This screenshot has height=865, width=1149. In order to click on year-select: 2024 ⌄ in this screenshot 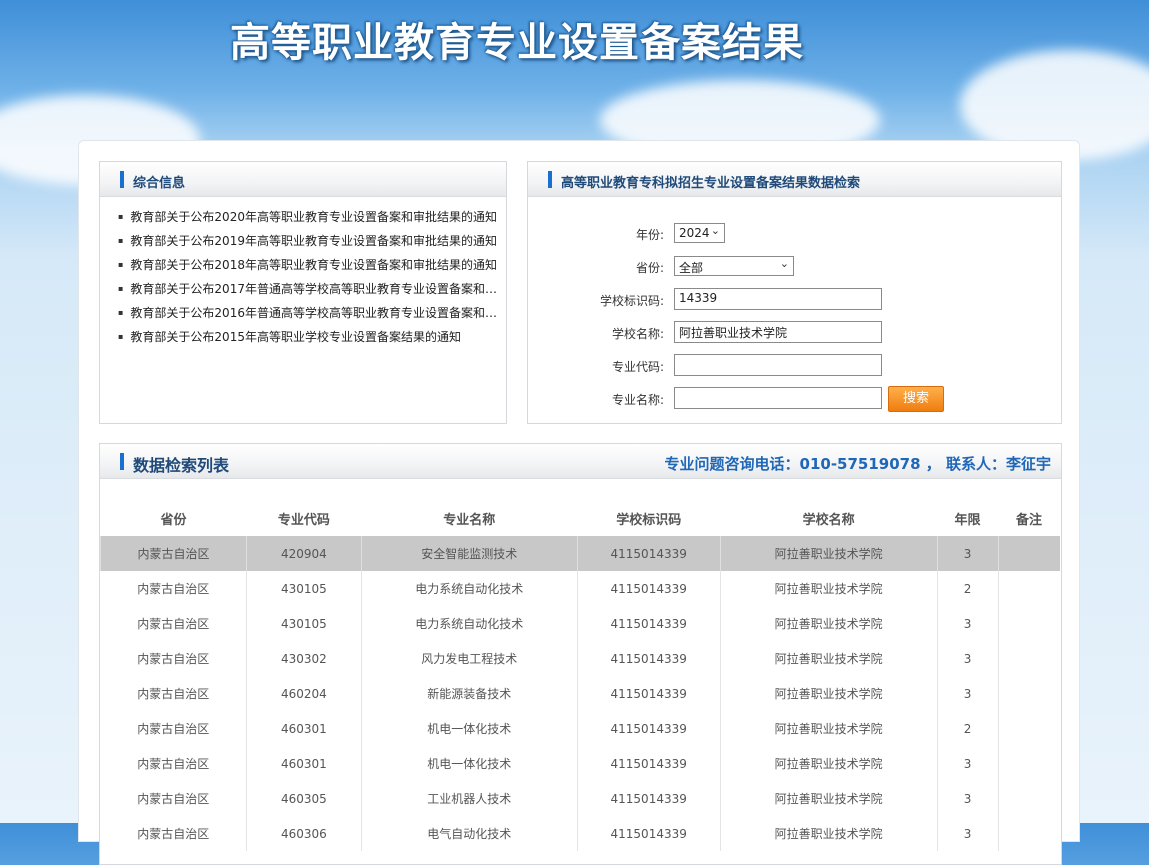, I will do `click(699, 233)`.